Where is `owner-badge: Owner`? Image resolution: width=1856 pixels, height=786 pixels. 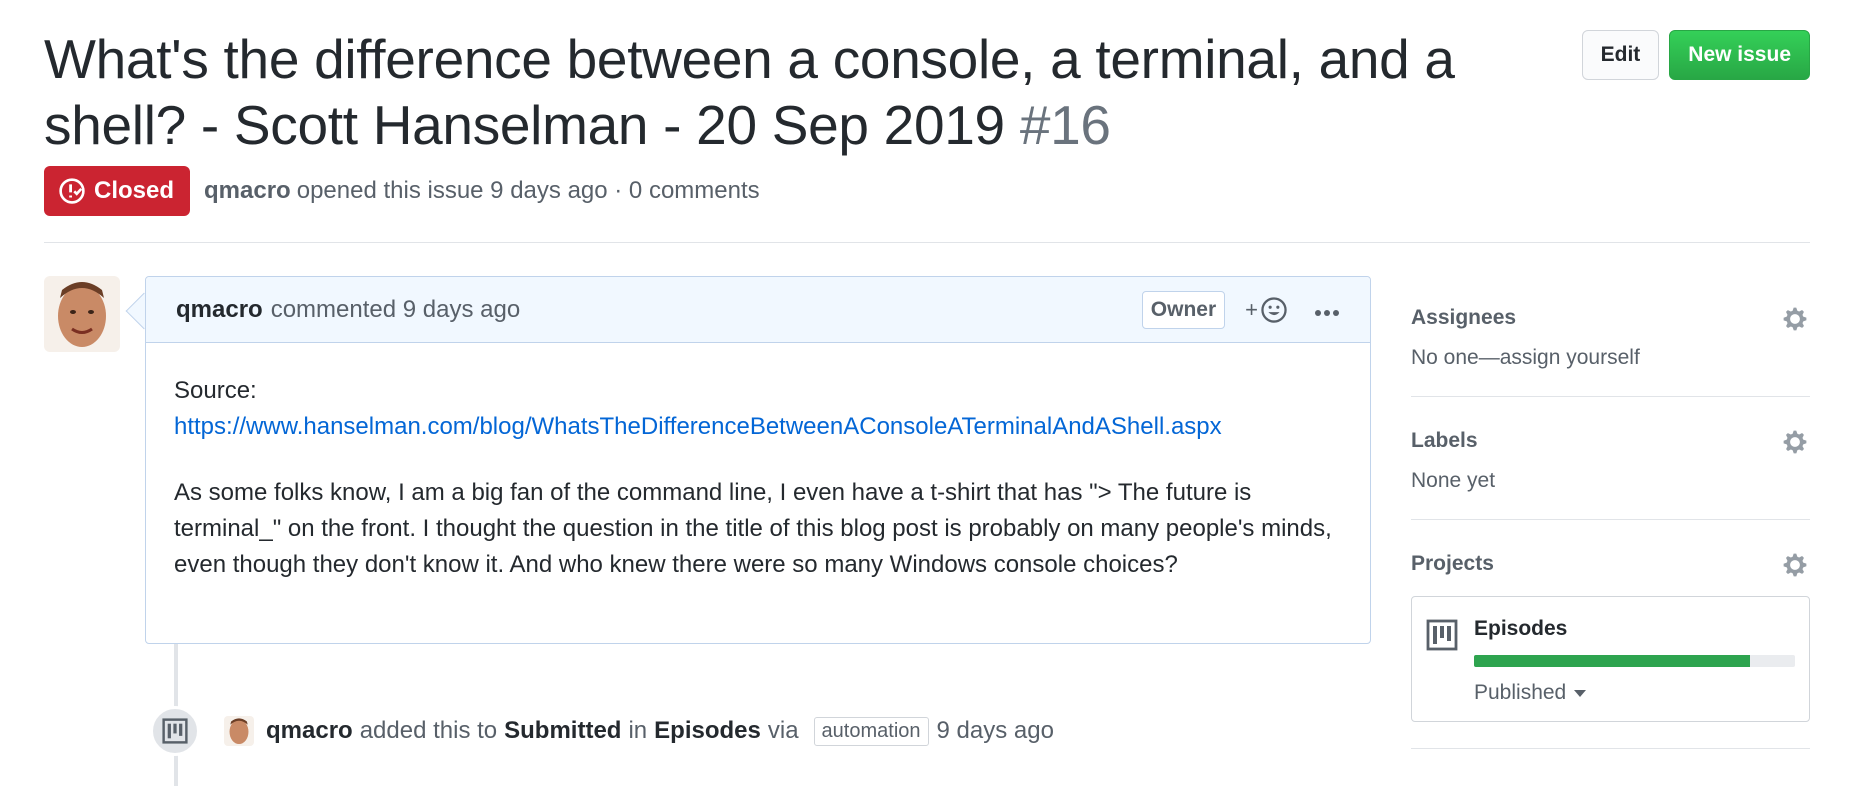 owner-badge: Owner is located at coordinates (1183, 309).